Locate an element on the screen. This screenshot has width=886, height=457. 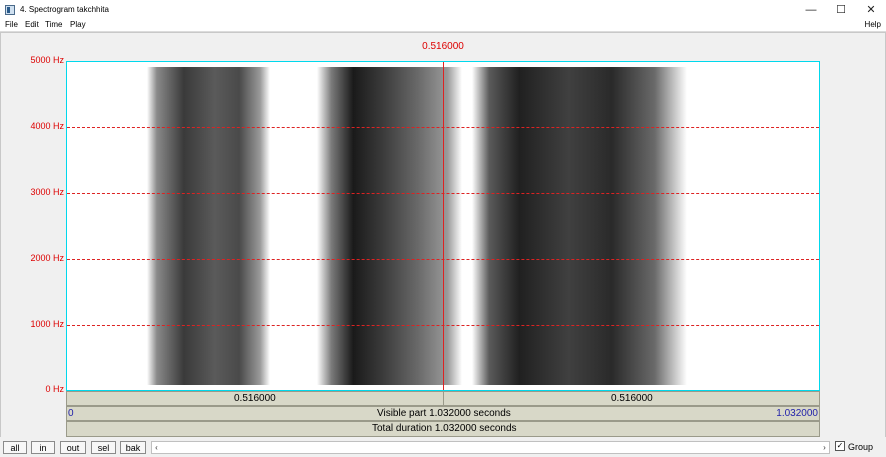
title-bar: 4. Spectrogram takchhita — ☐ ✕ is located at coordinates (443, 9).